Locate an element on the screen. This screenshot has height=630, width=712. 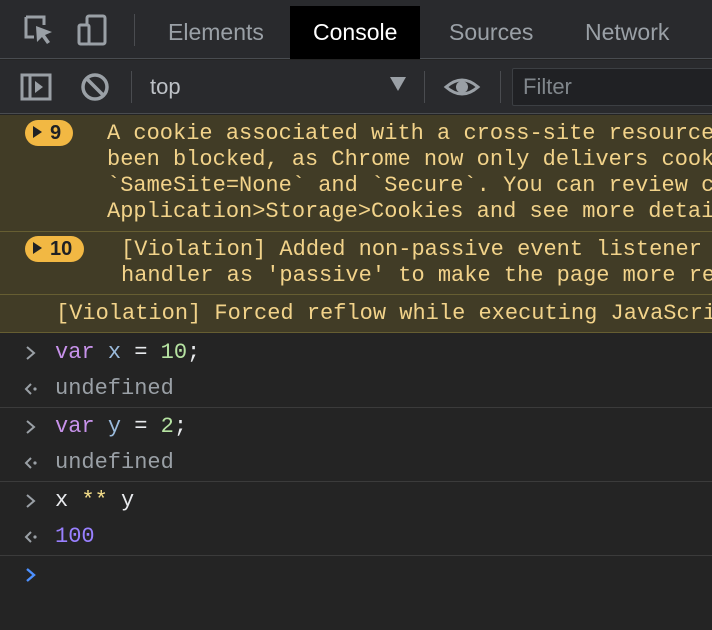
inspect-element-icon is located at coordinates (39, 30).